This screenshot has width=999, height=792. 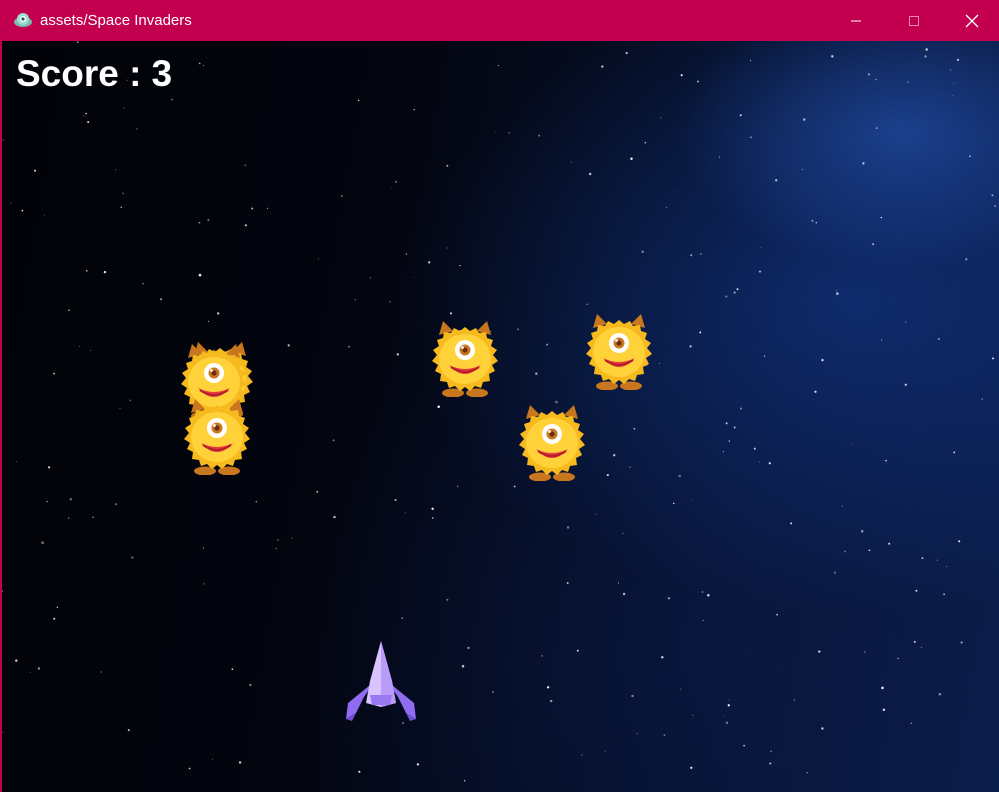 I want to click on minimize-icon, so click(x=856, y=21).